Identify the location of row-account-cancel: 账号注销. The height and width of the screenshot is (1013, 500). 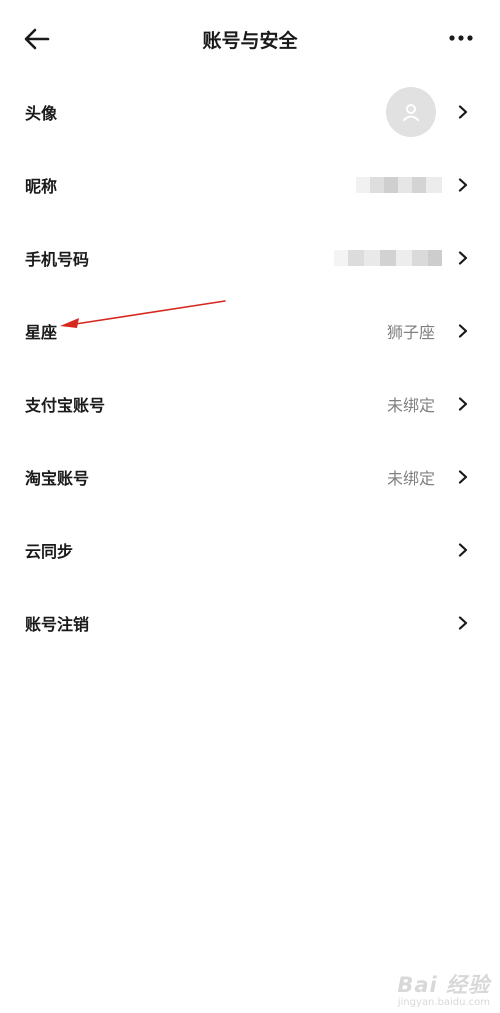
(250, 622).